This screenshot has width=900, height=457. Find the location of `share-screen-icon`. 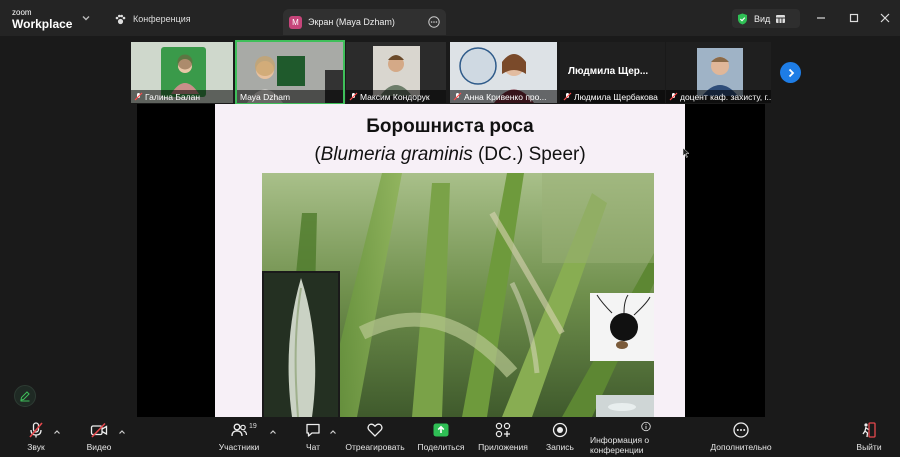

share-screen-icon is located at coordinates (441, 430).